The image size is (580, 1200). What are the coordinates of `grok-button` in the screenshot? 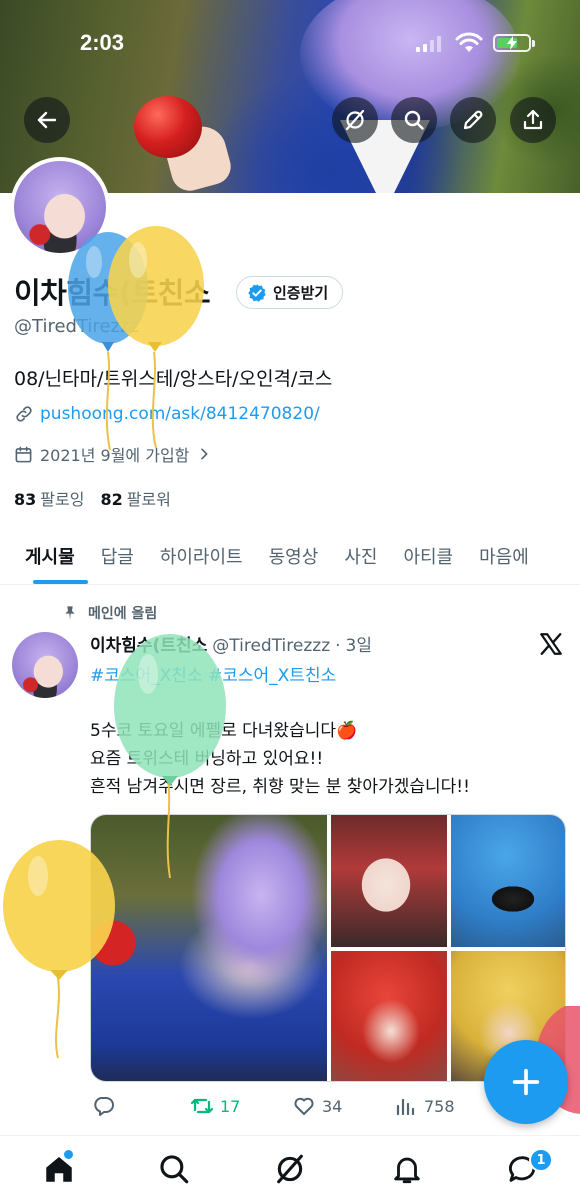 It's located at (355, 120).